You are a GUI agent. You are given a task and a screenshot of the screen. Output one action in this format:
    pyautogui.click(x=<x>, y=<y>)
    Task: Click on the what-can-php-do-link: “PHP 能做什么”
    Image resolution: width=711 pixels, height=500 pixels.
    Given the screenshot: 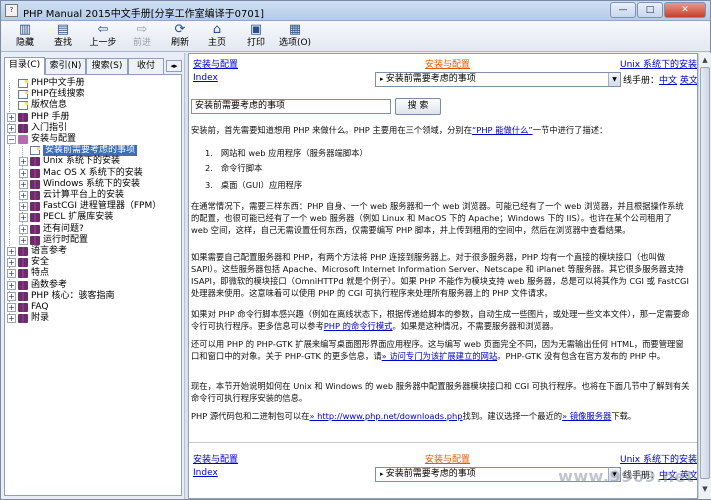 What is the action you would take?
    pyautogui.click(x=502, y=130)
    